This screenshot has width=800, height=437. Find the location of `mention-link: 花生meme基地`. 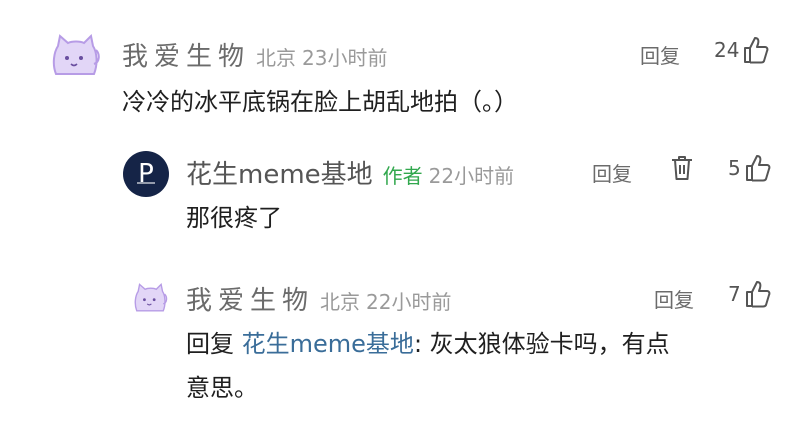

mention-link: 花生meme基地 is located at coordinates (328, 344).